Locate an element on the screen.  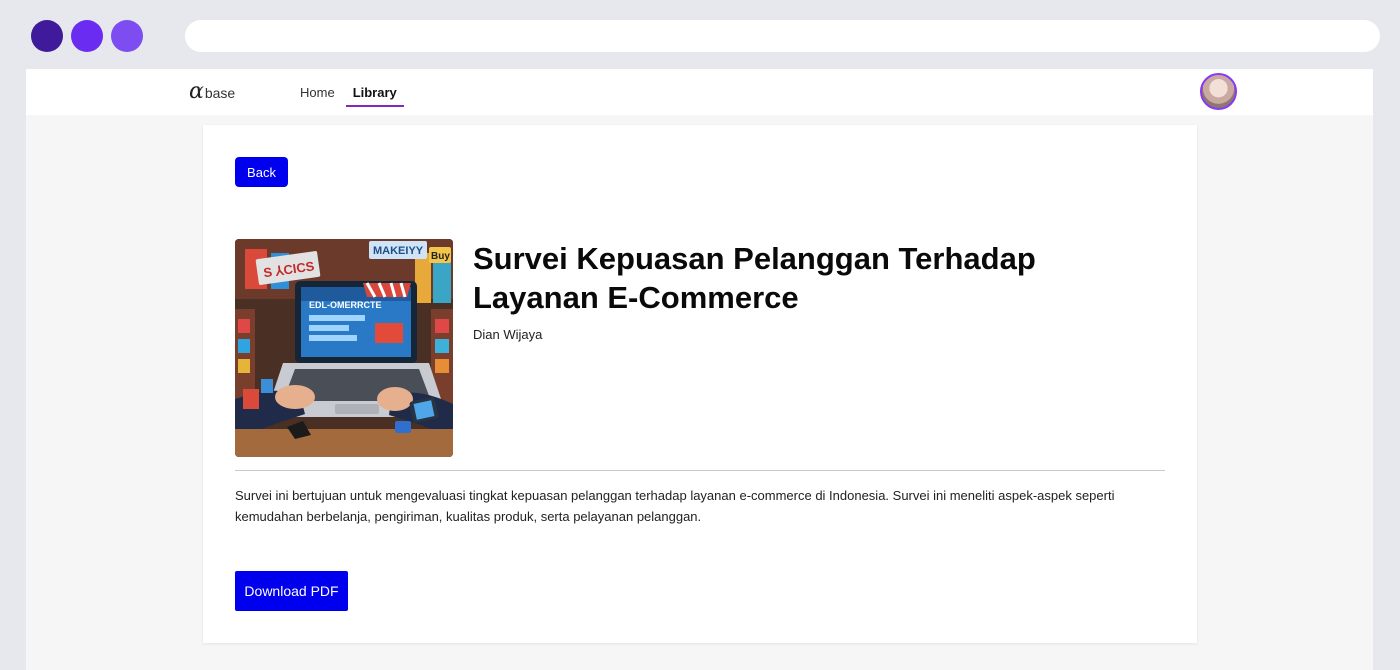
address-bar is located at coordinates (782, 36).